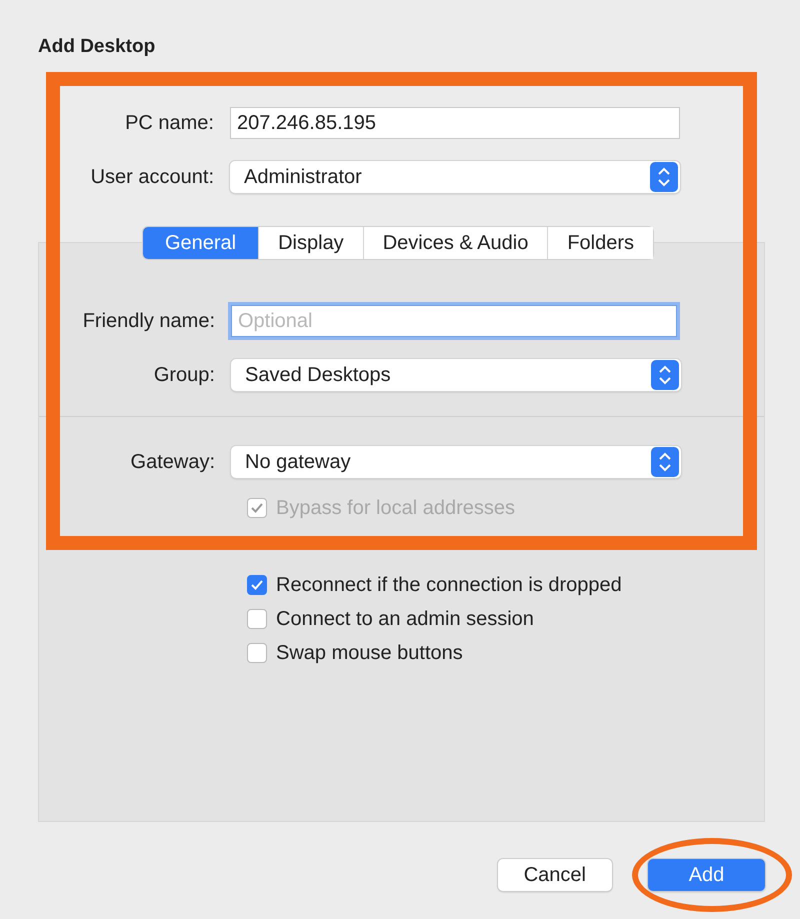  What do you see at coordinates (201, 243) in the screenshot?
I see `tab: General` at bounding box center [201, 243].